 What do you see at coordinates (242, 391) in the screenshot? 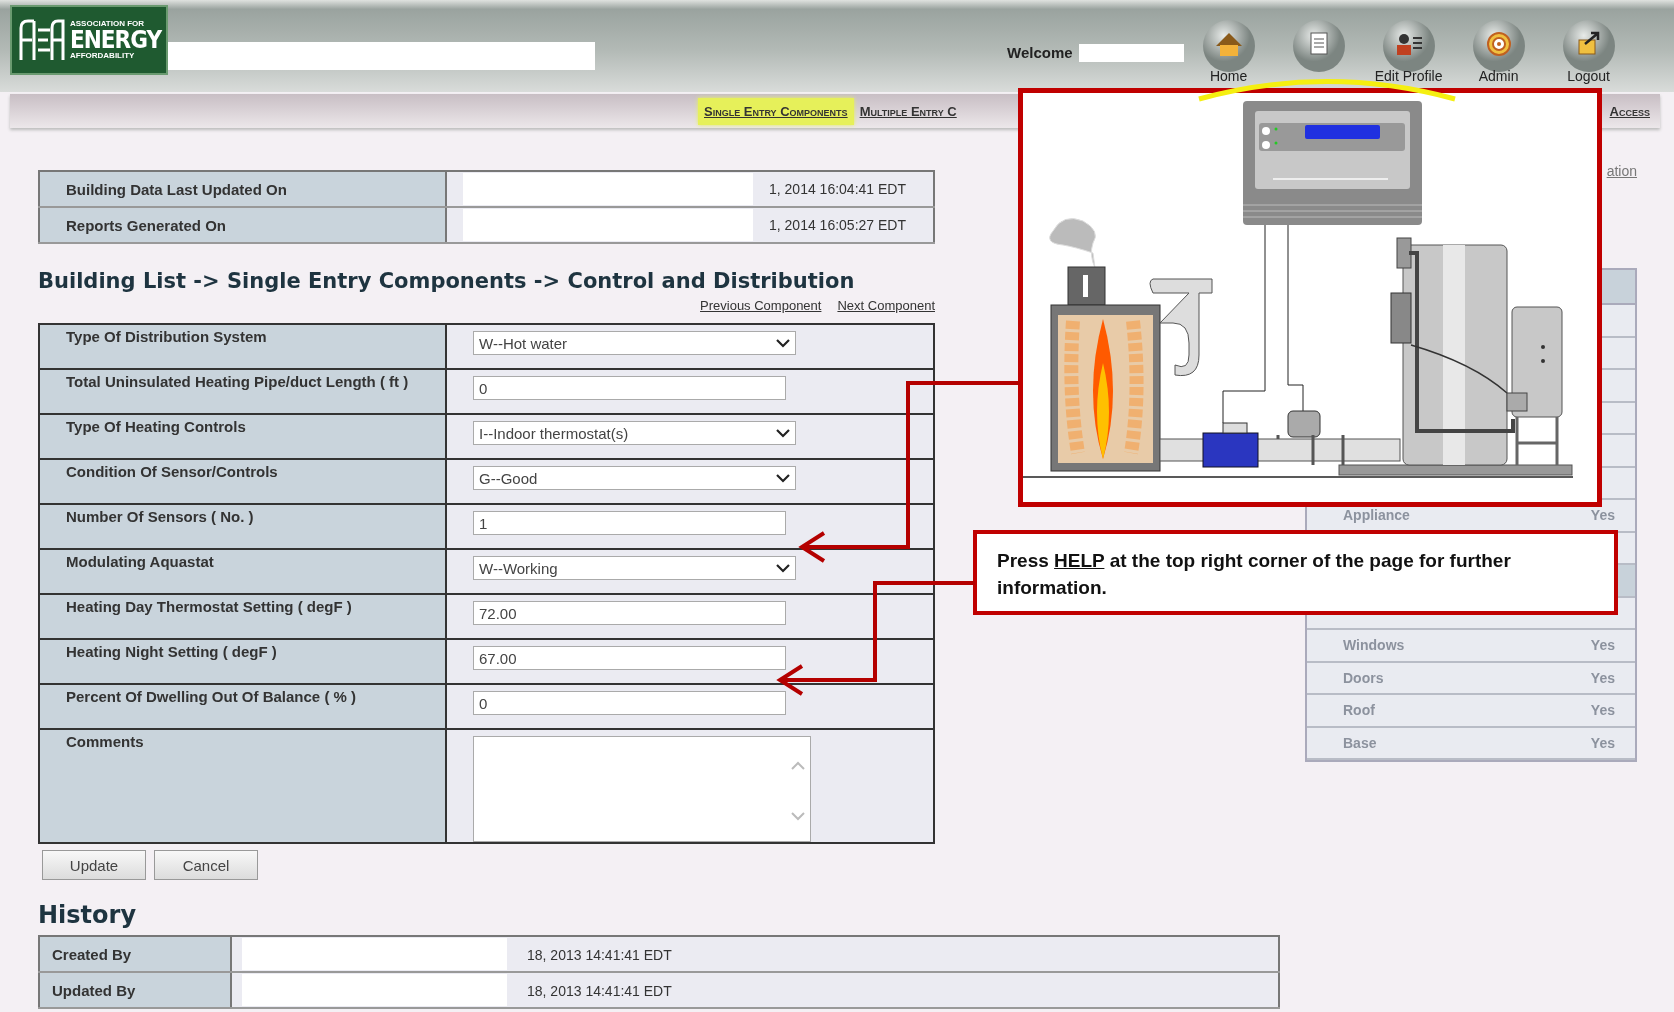
I see `field-label: Total Uninsulated Heating Pipe/duct Length ( ft )` at bounding box center [242, 391].